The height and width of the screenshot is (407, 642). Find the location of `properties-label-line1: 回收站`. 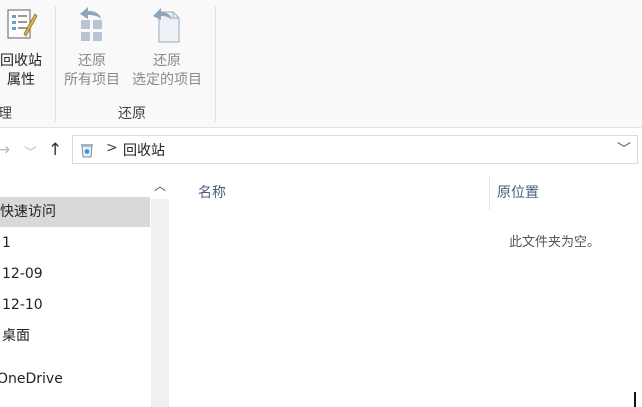

properties-label-line1: 回收站 is located at coordinates (21, 61).